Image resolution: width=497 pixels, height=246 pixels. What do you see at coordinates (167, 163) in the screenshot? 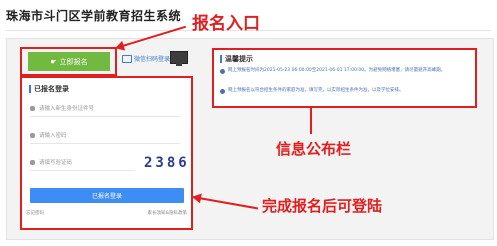
I see `captcha-image: 2386` at bounding box center [167, 163].